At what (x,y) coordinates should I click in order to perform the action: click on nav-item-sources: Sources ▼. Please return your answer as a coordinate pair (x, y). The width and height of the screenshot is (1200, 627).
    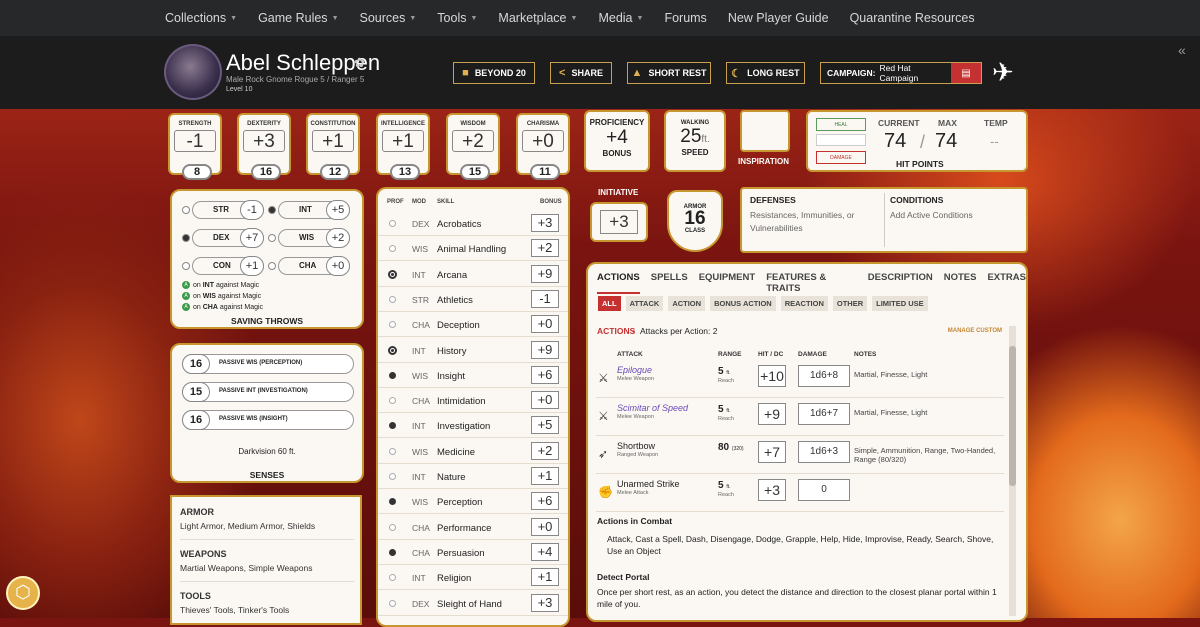
    Looking at the image, I should click on (388, 18).